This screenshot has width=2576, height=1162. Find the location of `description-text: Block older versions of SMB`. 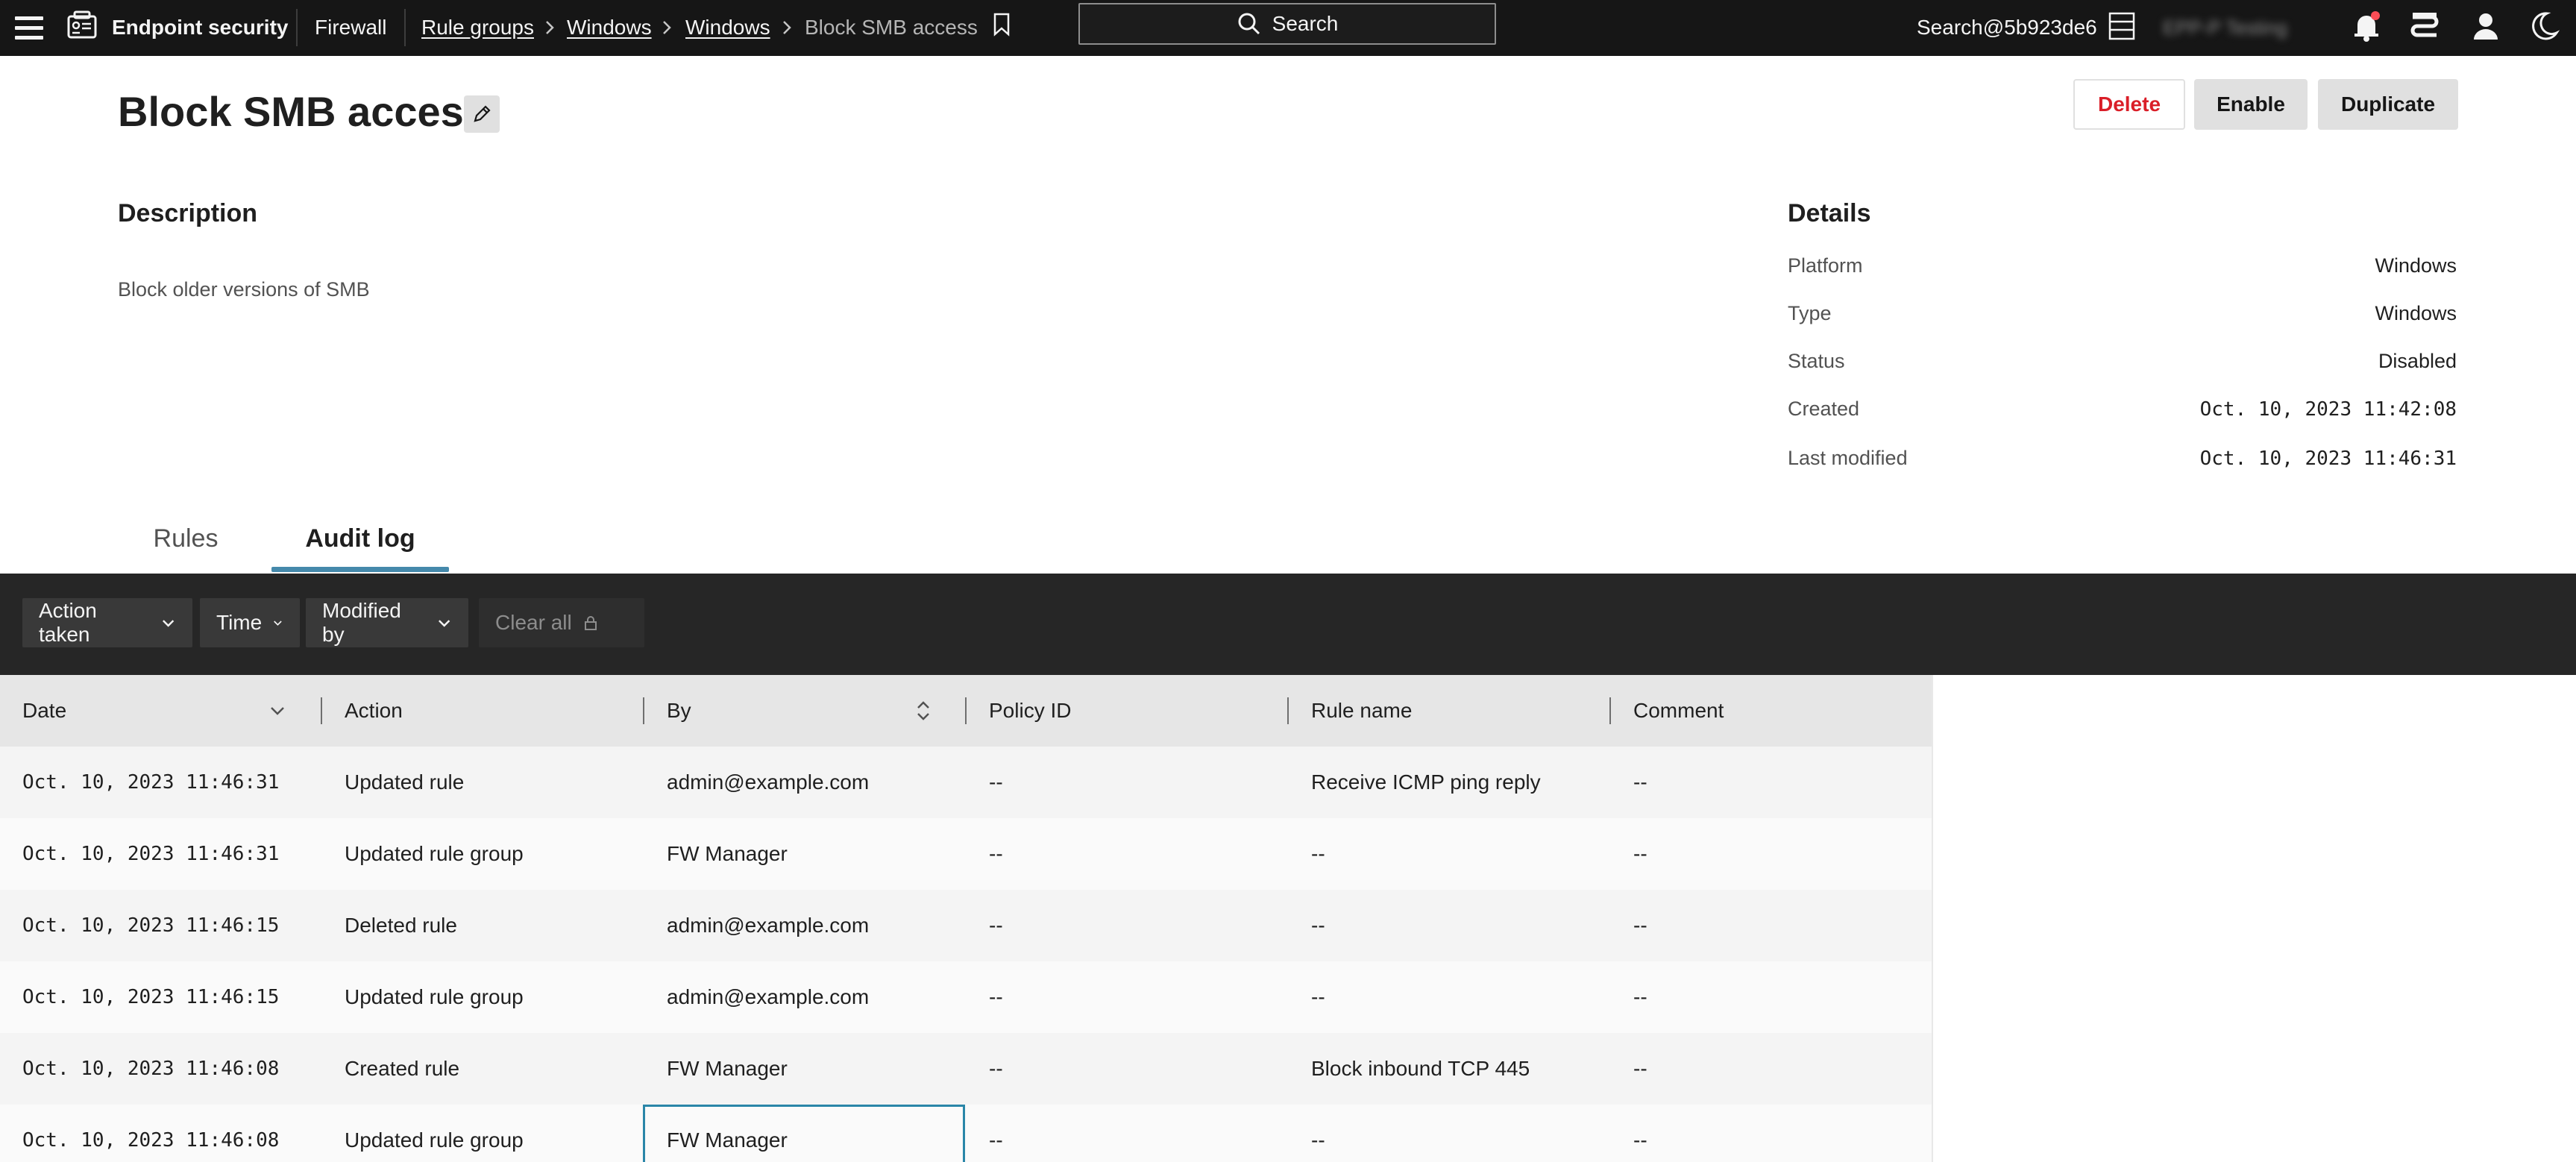

description-text: Block older versions of SMB is located at coordinates (244, 289).